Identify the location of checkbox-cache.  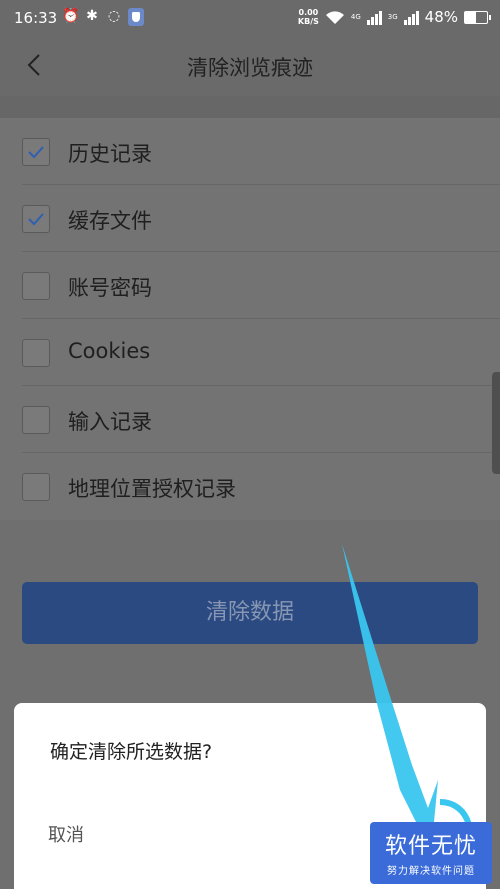
(36, 219).